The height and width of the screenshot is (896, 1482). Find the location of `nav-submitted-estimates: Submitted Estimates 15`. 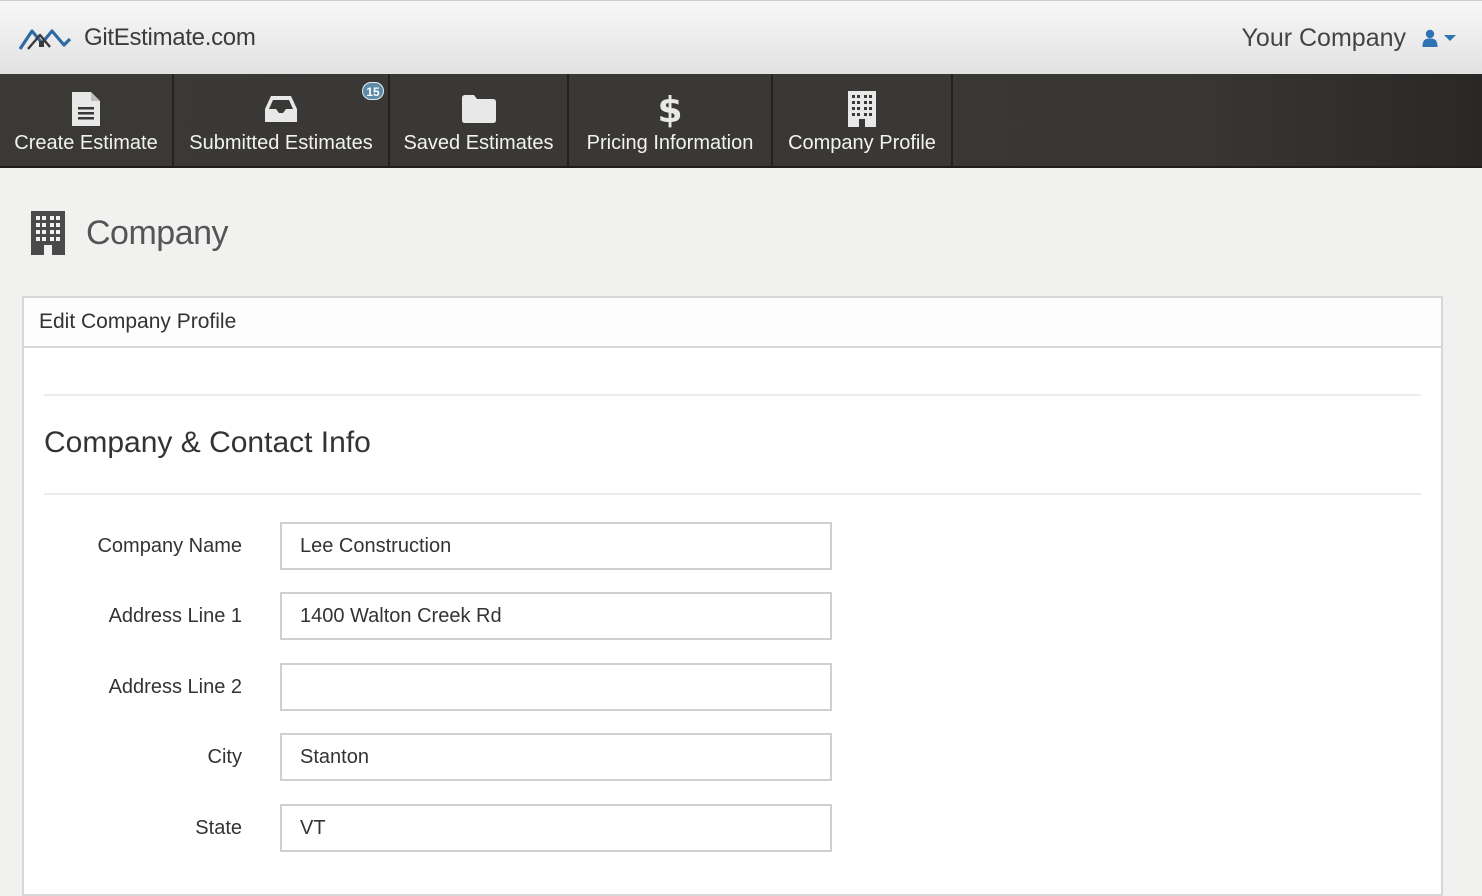

nav-submitted-estimates: Submitted Estimates 15 is located at coordinates (282, 120).